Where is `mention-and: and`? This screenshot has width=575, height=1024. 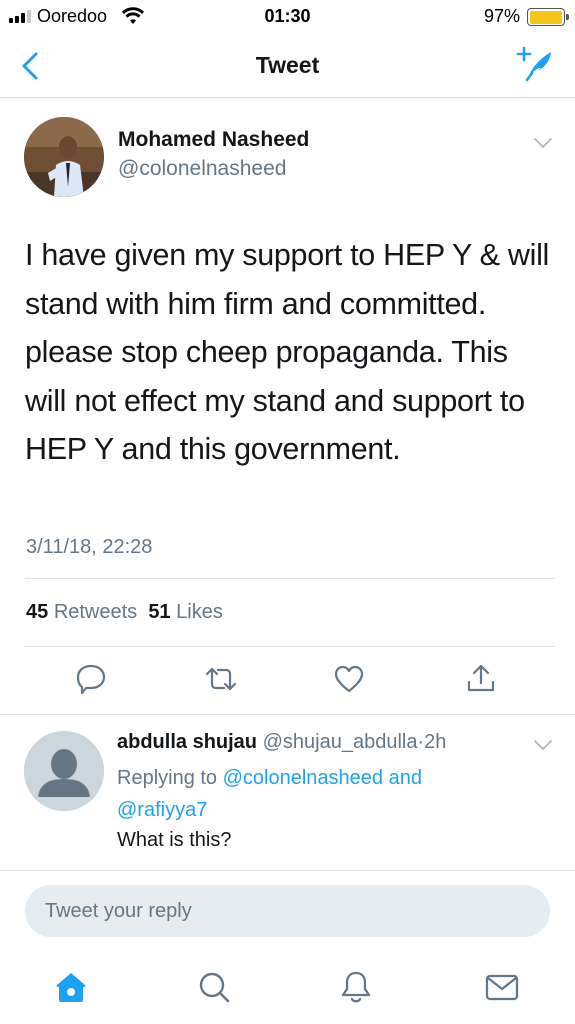 mention-and: and is located at coordinates (405, 778).